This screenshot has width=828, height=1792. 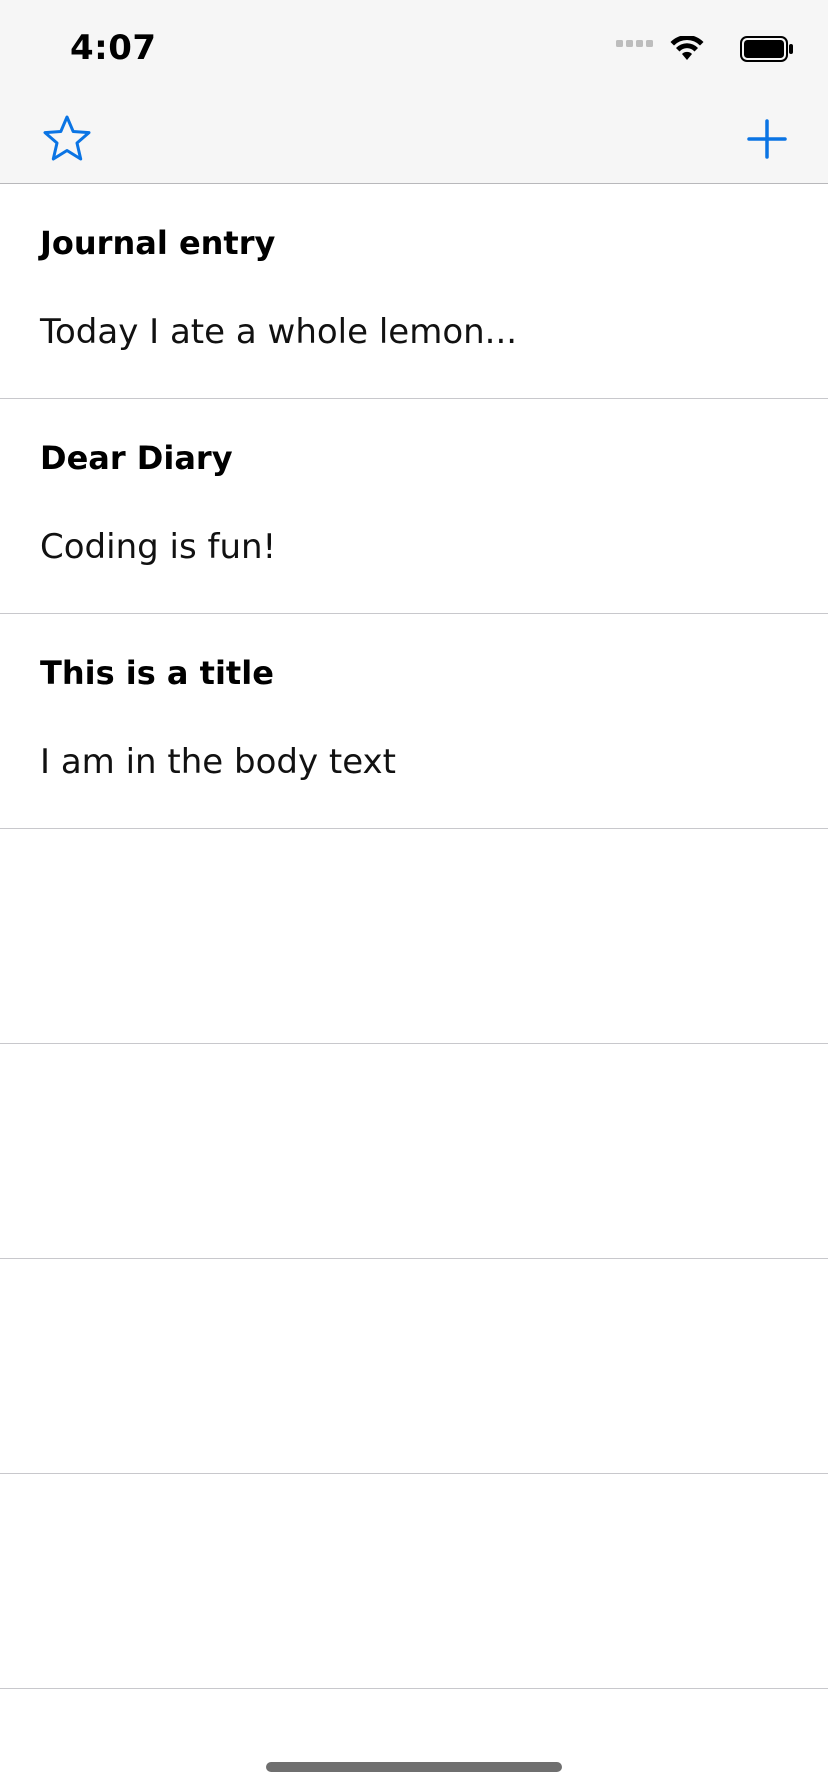 I want to click on favorites-button, so click(x=67, y=139).